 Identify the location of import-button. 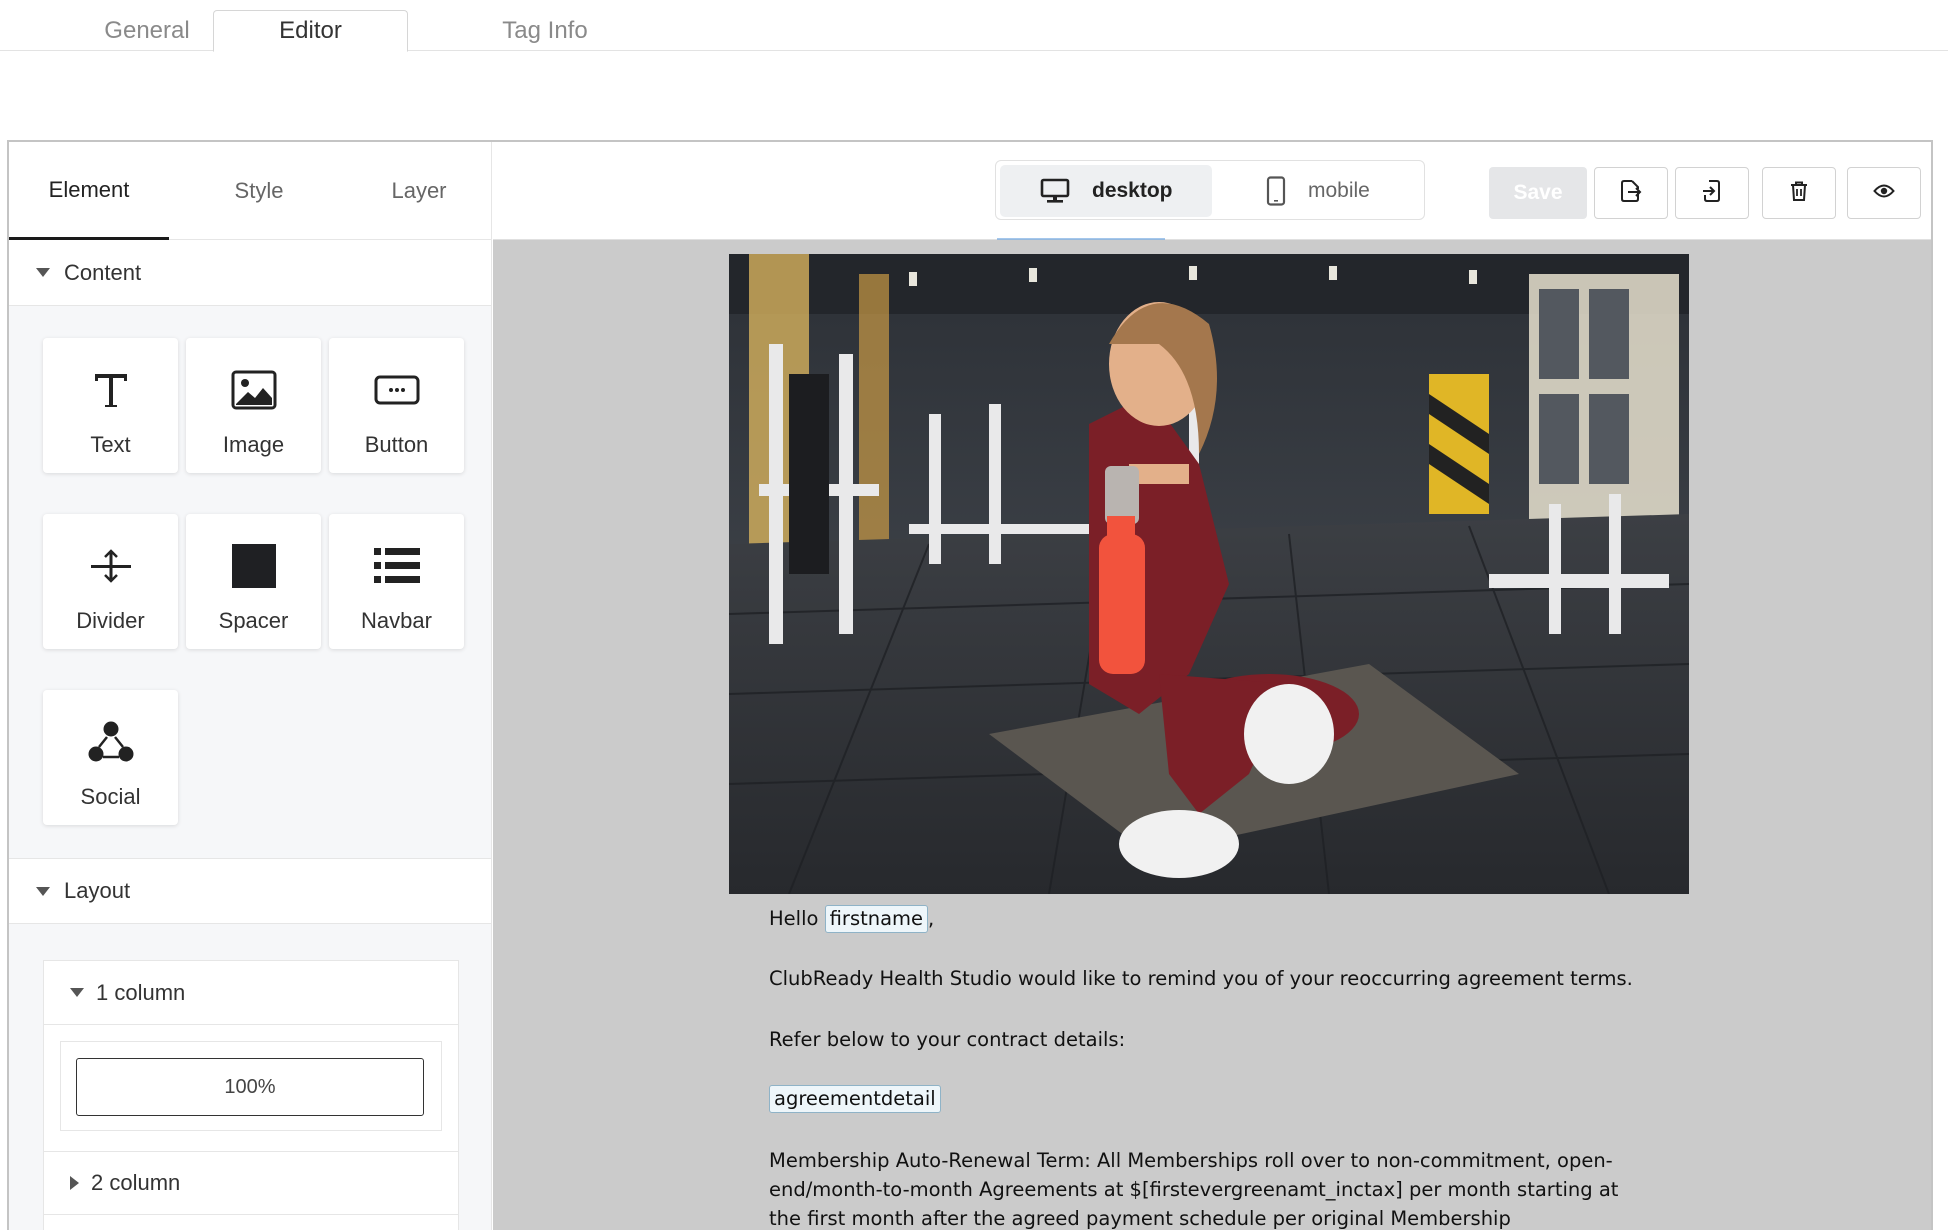
(1712, 193).